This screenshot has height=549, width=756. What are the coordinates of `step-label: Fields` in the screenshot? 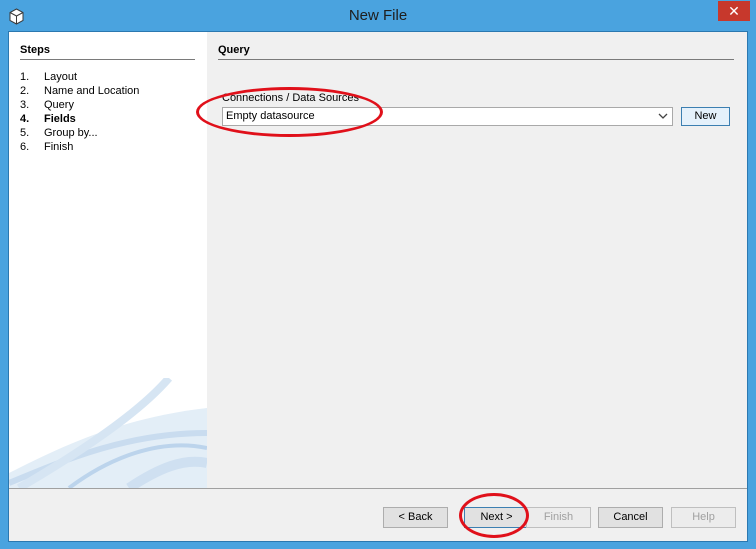 It's located at (60, 119).